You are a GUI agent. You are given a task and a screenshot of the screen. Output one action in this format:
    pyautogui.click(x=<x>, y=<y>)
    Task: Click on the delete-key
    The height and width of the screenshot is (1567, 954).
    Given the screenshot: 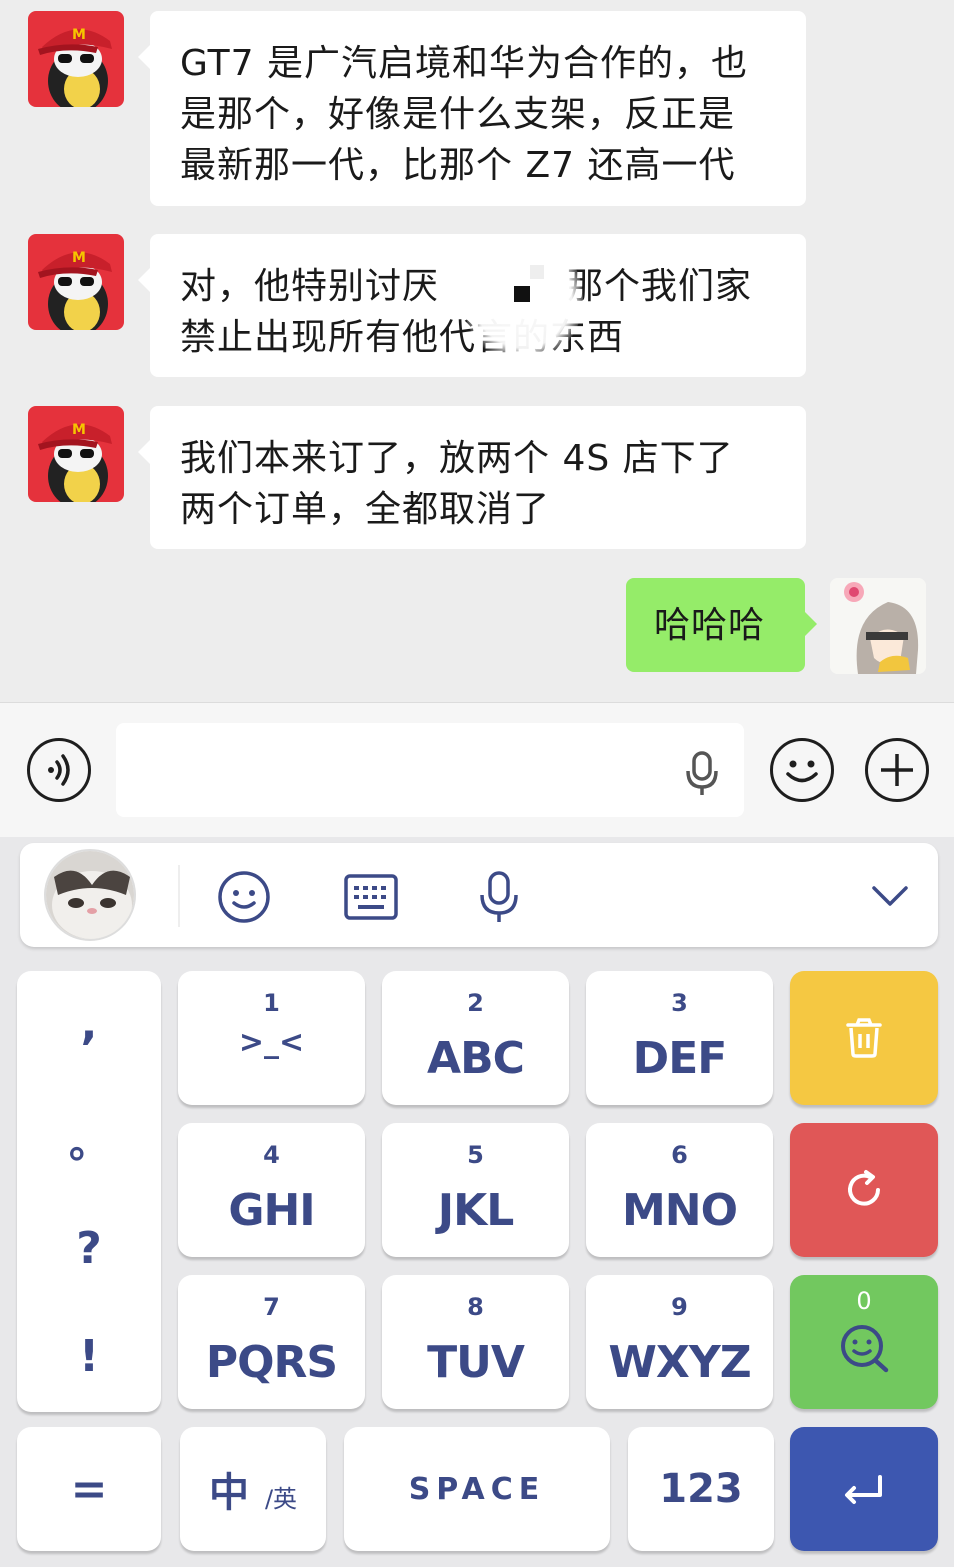 What is the action you would take?
    pyautogui.click(x=864, y=1038)
    